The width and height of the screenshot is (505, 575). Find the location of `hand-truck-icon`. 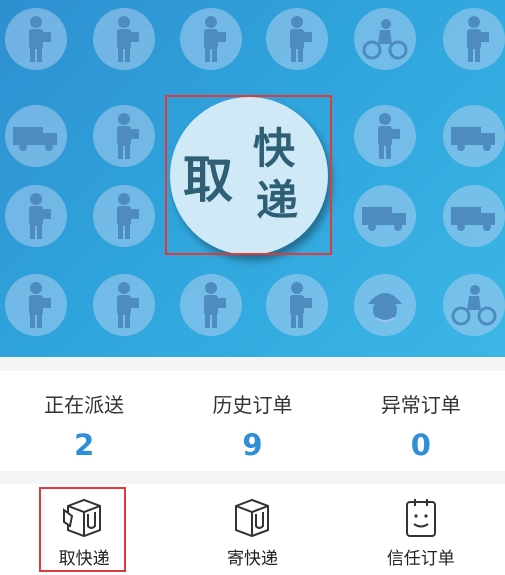

hand-truck-icon is located at coordinates (474, 216).